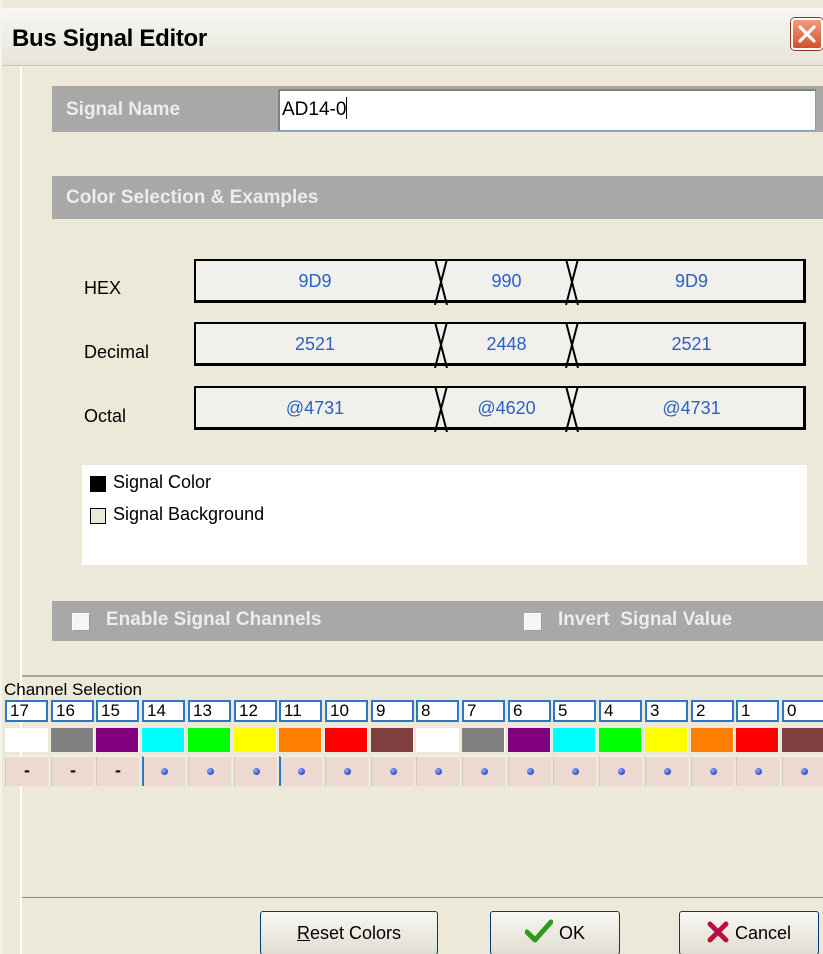  I want to click on window-title: Bus Signal Editor, so click(109, 38).